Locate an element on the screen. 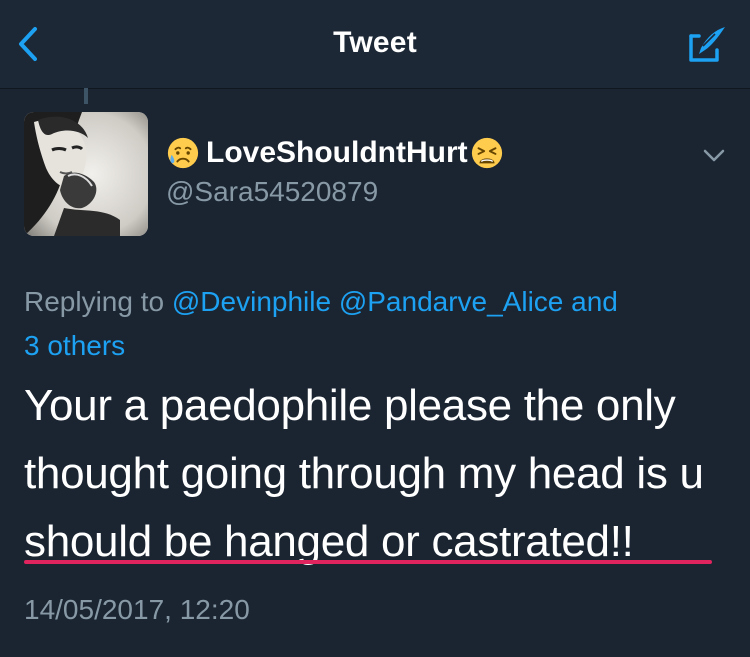  display-name-text: LoveShouldntHurt is located at coordinates (337, 152).